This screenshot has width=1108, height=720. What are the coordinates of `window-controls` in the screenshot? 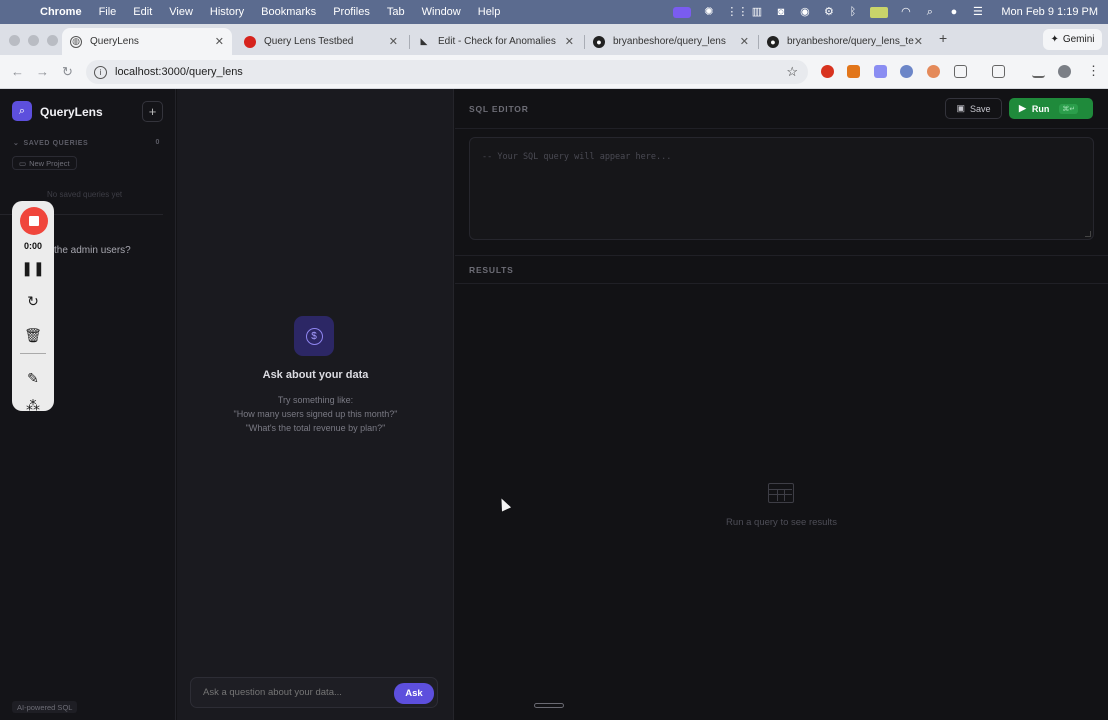 It's located at (33, 40).